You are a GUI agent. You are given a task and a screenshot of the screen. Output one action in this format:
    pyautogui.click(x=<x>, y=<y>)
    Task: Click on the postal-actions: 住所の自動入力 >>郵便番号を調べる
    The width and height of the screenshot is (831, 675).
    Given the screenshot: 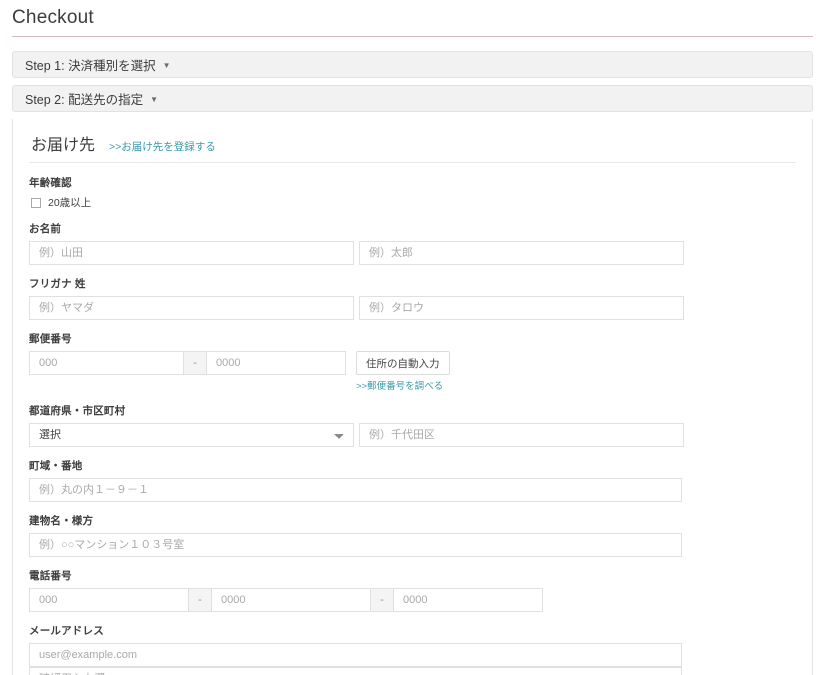 What is the action you would take?
    pyautogui.click(x=398, y=371)
    